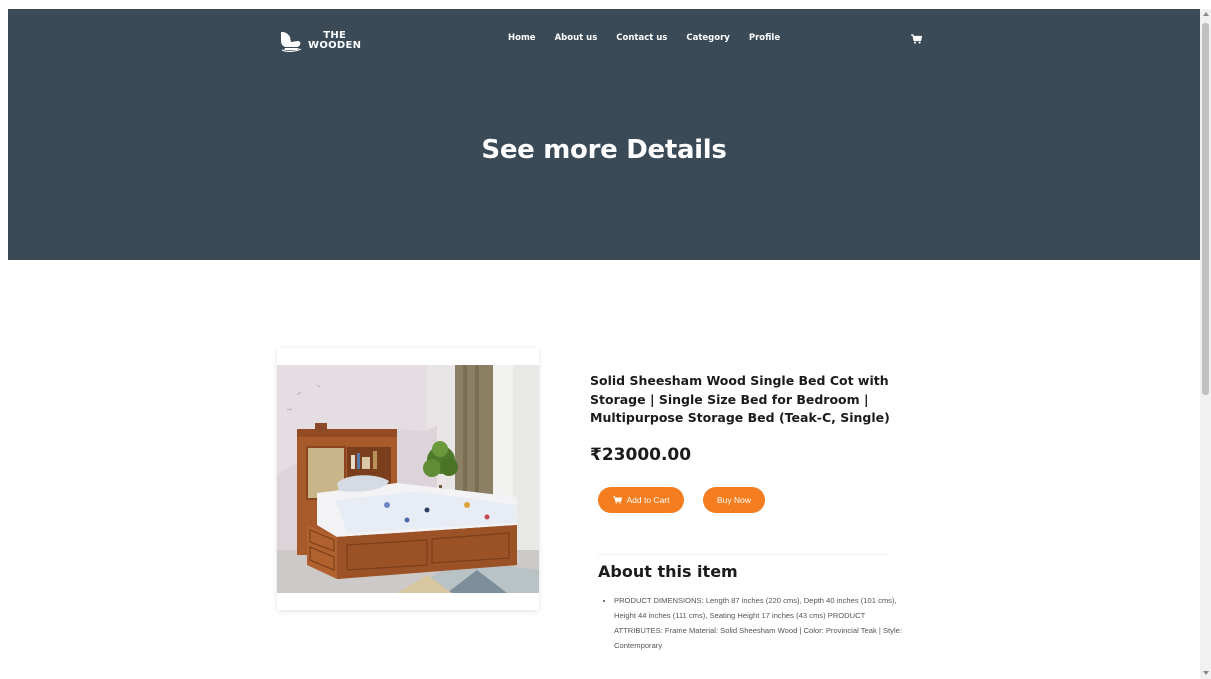  What do you see at coordinates (668, 571) in the screenshot?
I see `about-heading: About this item` at bounding box center [668, 571].